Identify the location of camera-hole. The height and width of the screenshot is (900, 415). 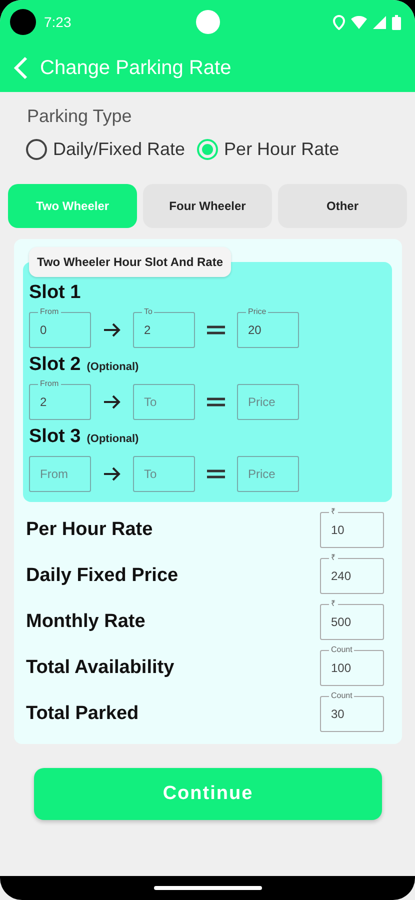
(23, 22).